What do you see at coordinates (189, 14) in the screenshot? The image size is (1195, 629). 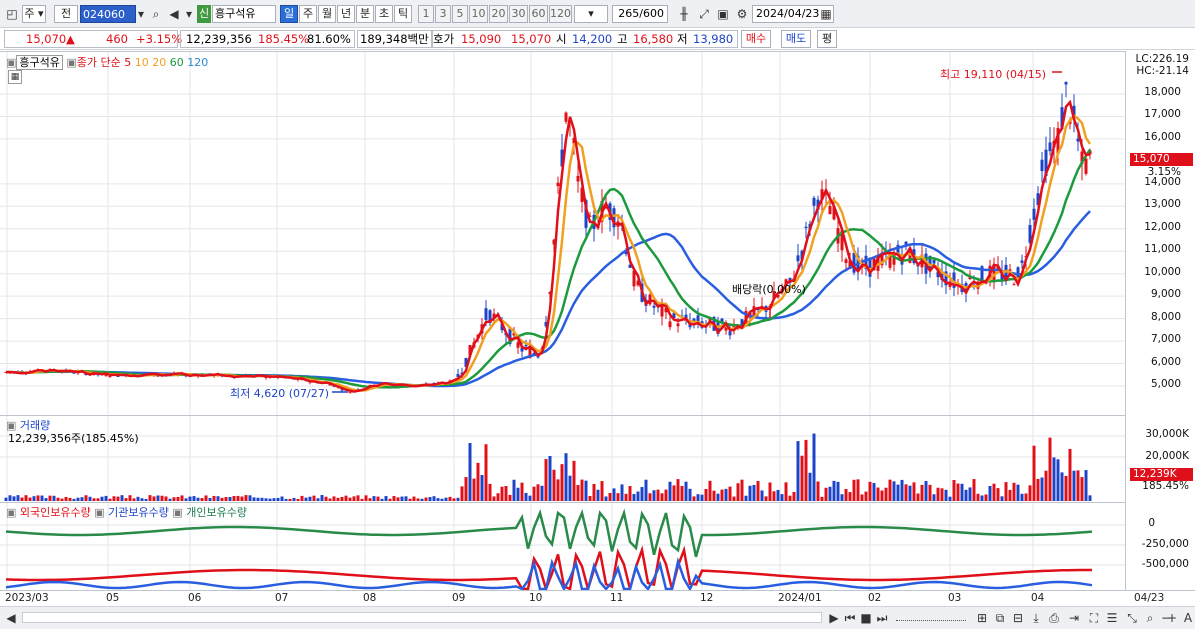 I see `speaker-dropdown-icon: ▾` at bounding box center [189, 14].